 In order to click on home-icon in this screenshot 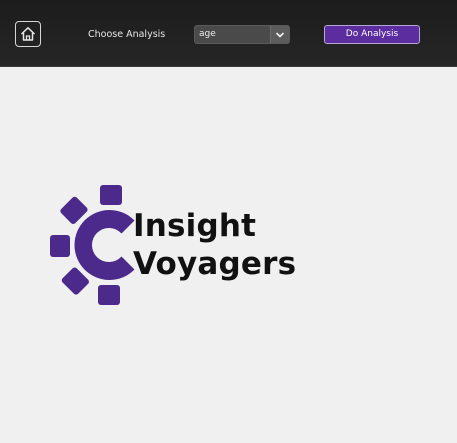, I will do `click(28, 34)`.